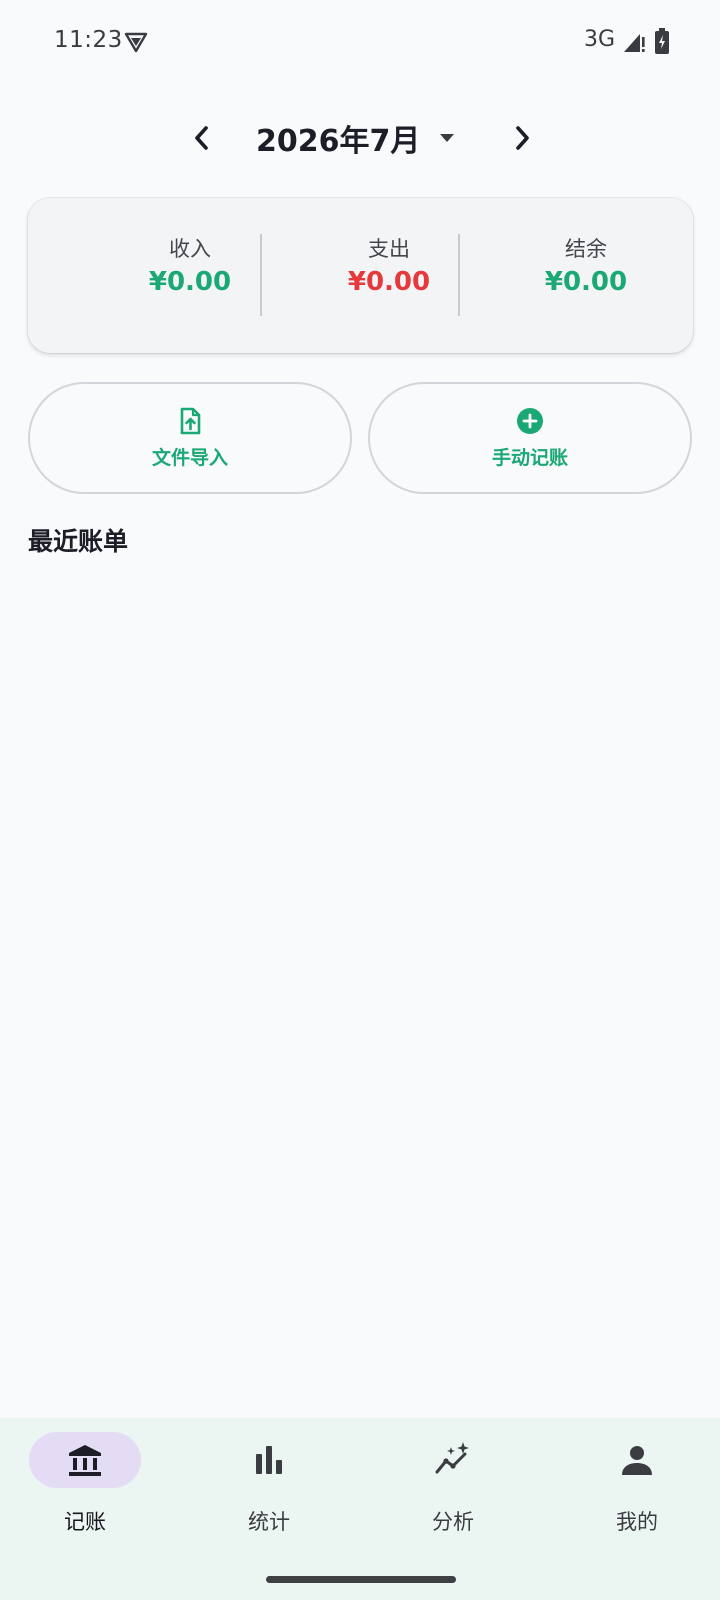 This screenshot has height=1600, width=720. I want to click on nav-label: 分析, so click(453, 1522).